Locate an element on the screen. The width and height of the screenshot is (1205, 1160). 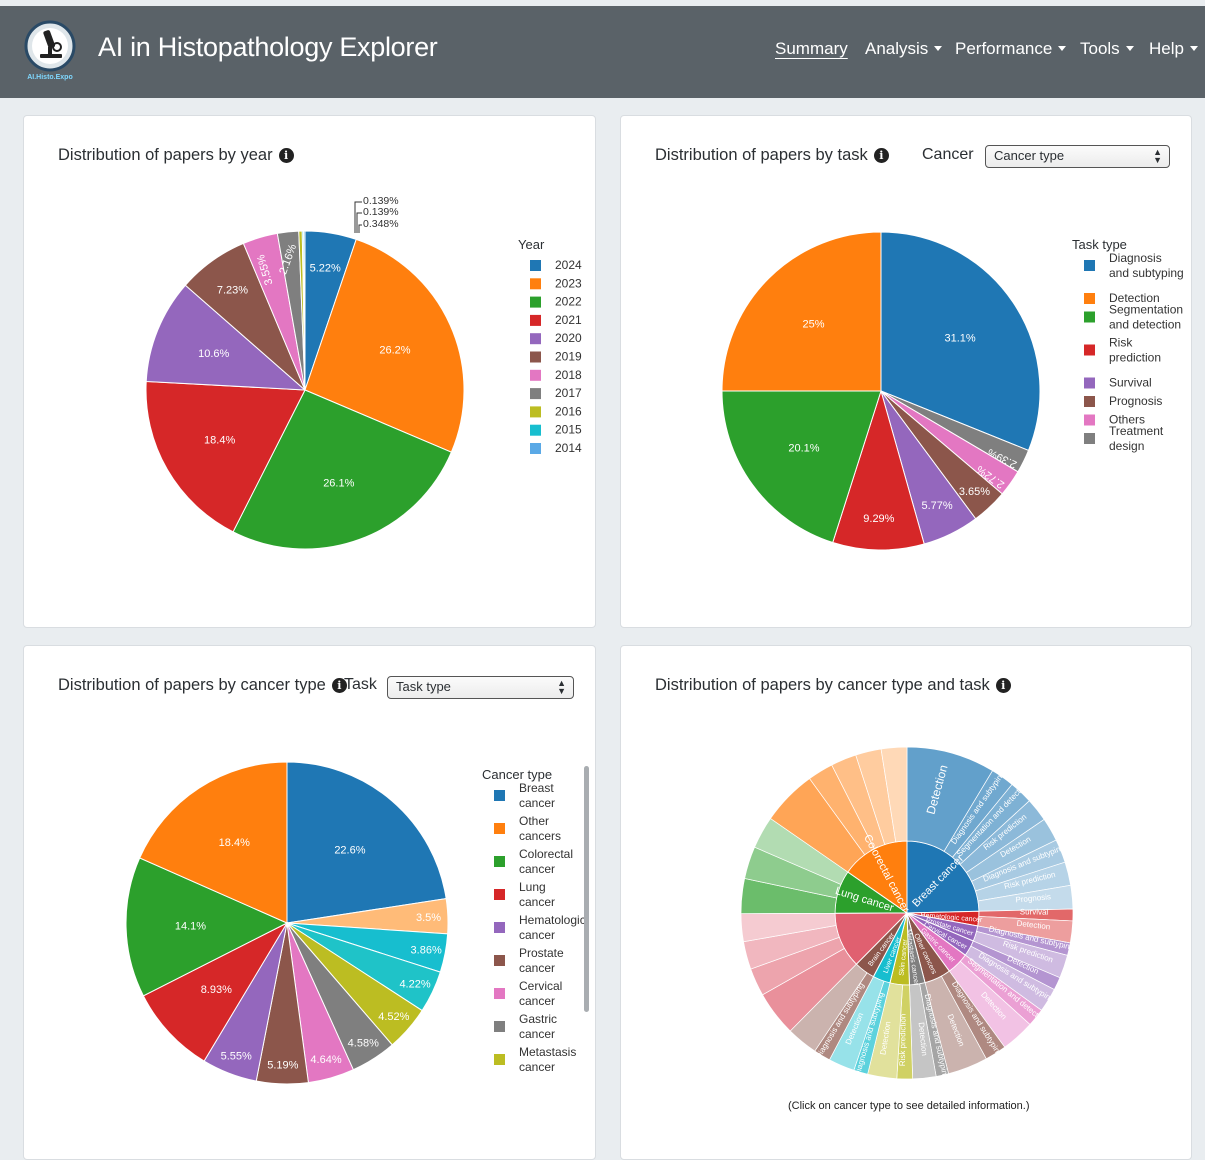
legend-label: Hematologic is located at coordinates (552, 920).